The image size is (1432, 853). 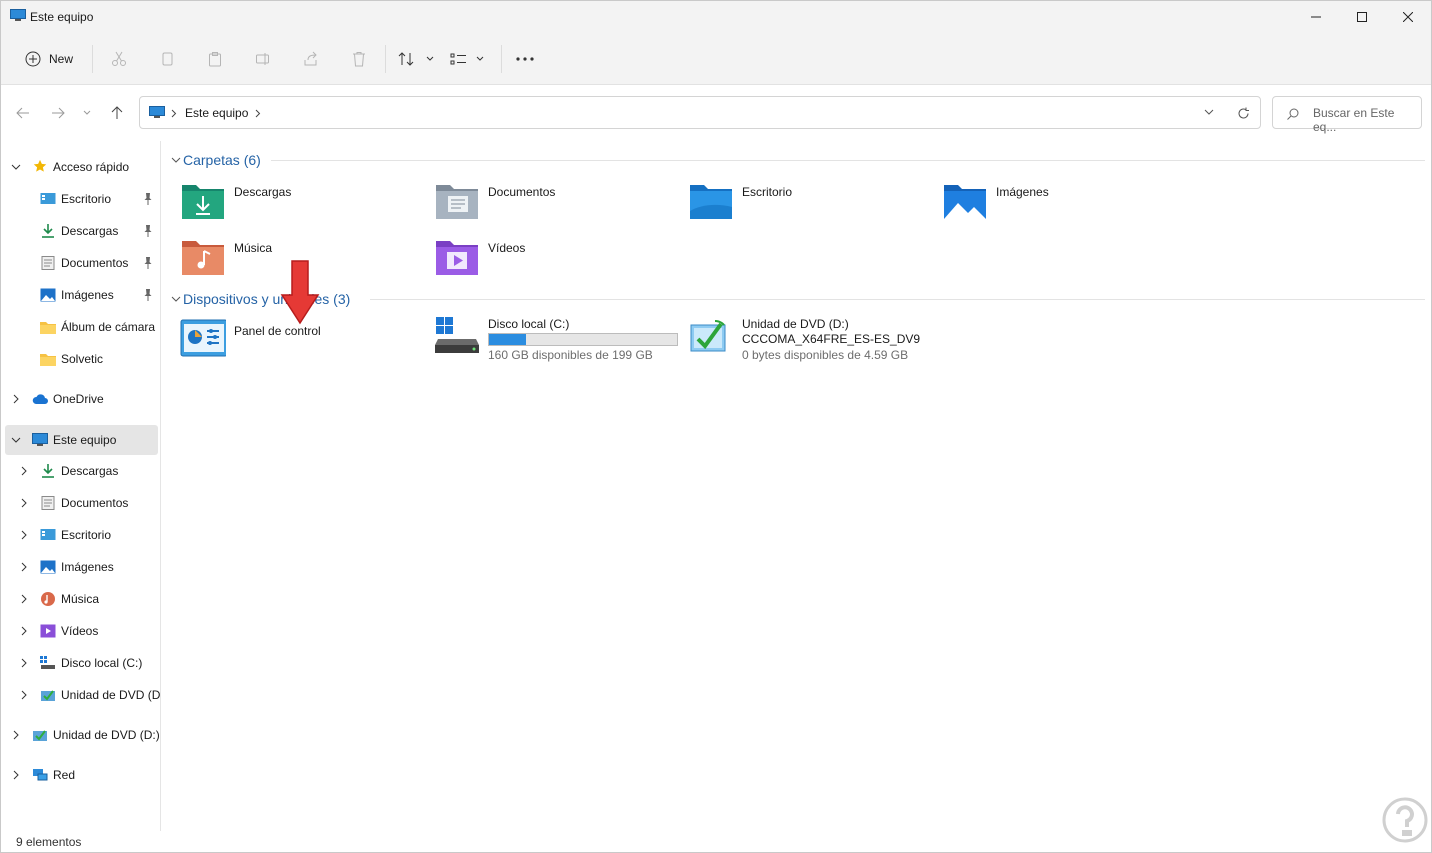 What do you see at coordinates (48, 599) in the screenshot?
I see `music-icon` at bounding box center [48, 599].